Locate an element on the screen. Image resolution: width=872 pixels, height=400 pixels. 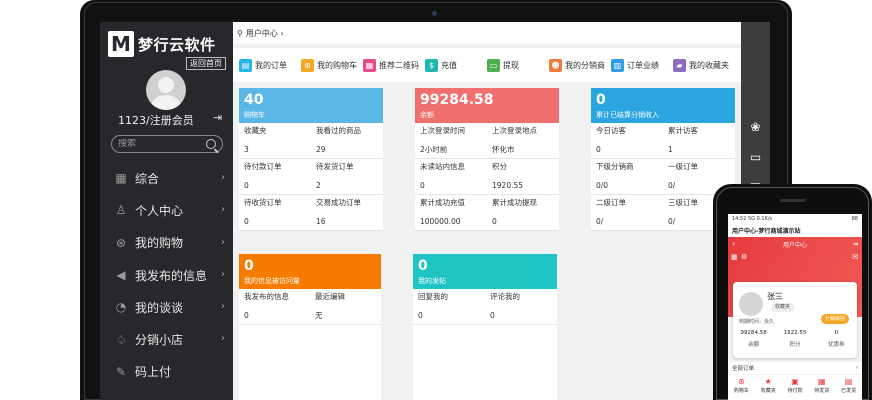
tab-cart: ⊛ 购物车 is located at coordinates (741, 387).